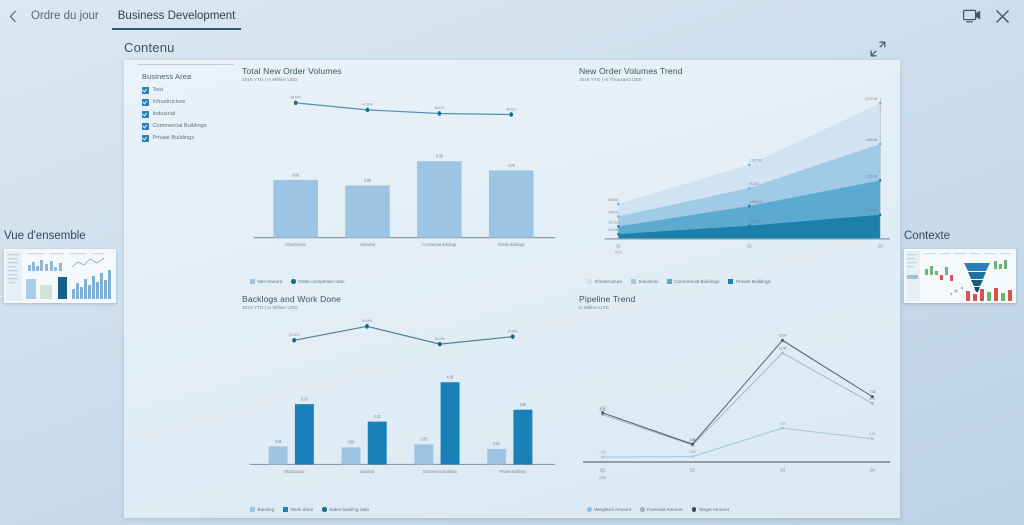 This screenshot has height=525, width=1024. I want to click on filter-item-commercial-buildings: Commercial Buildings, so click(186, 126).